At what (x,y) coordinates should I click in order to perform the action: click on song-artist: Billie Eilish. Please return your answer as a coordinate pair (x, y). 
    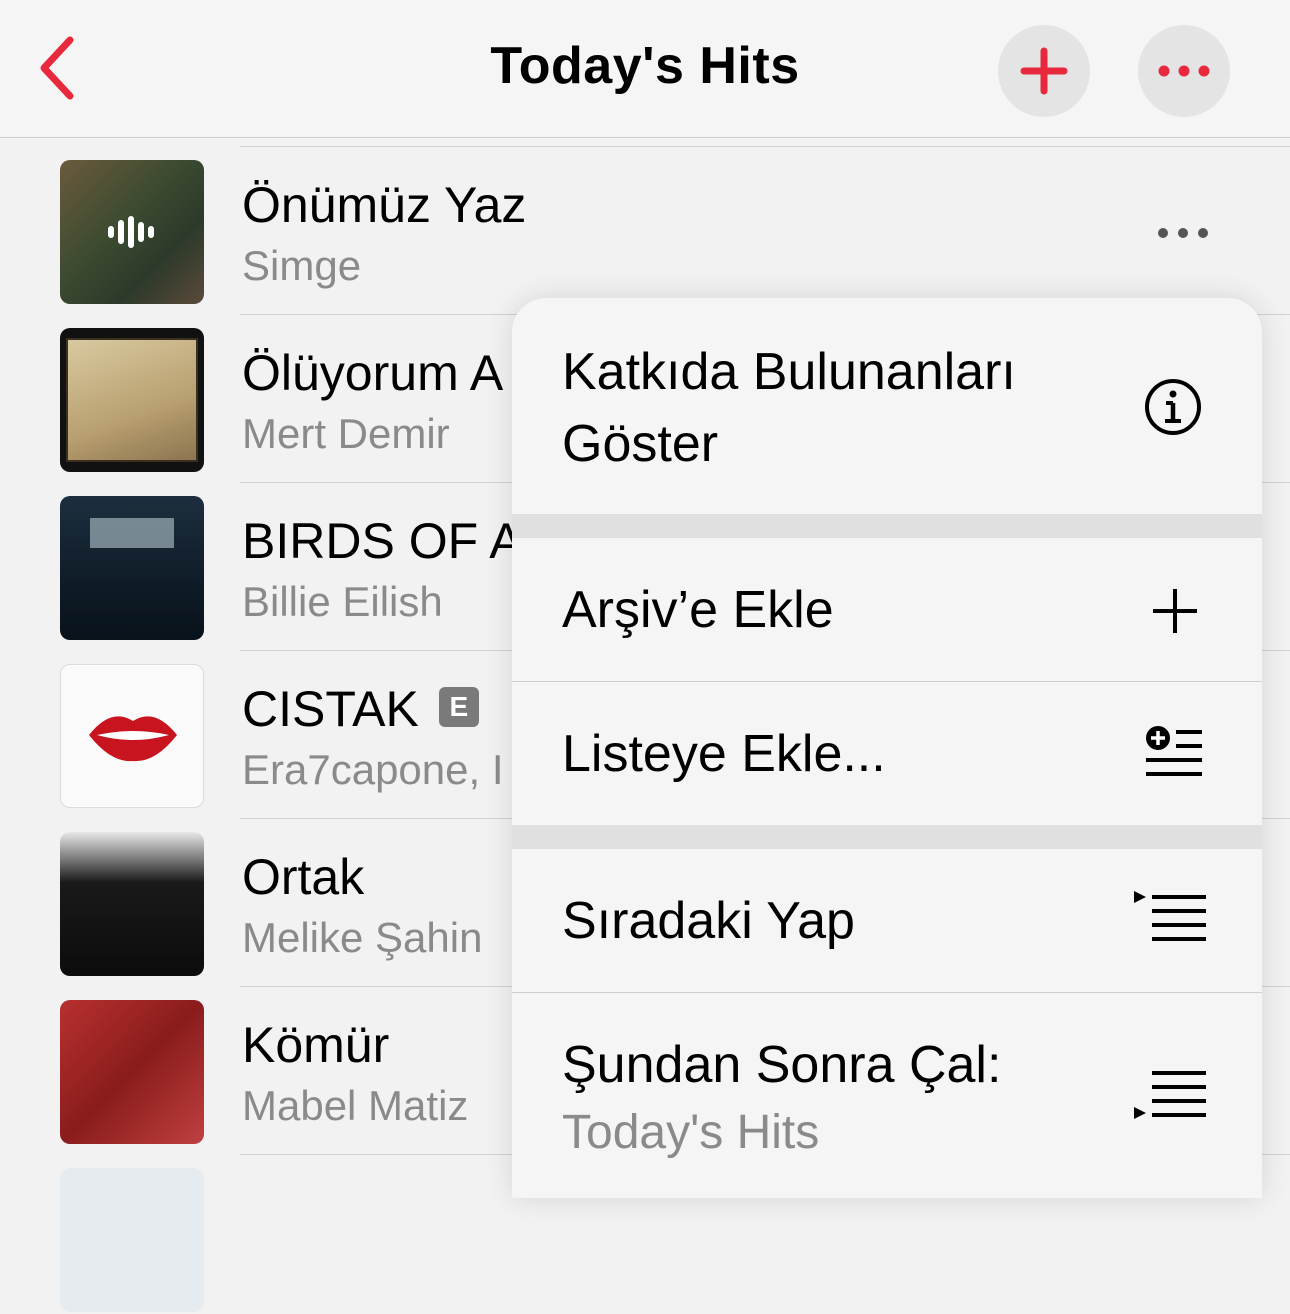
    Looking at the image, I should click on (342, 601).